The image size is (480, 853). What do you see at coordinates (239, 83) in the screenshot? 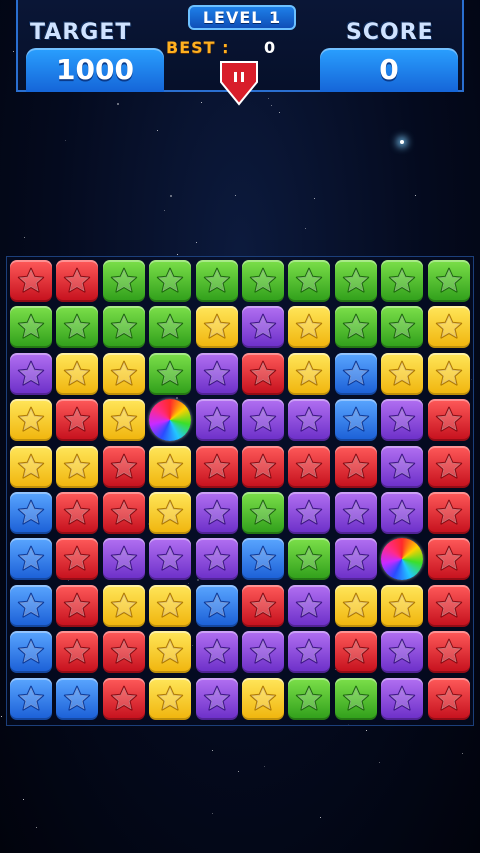
I see `pause-button` at bounding box center [239, 83].